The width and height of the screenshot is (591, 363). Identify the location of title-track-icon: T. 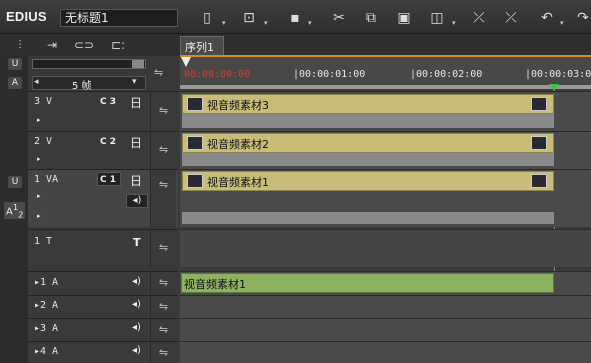
(137, 242).